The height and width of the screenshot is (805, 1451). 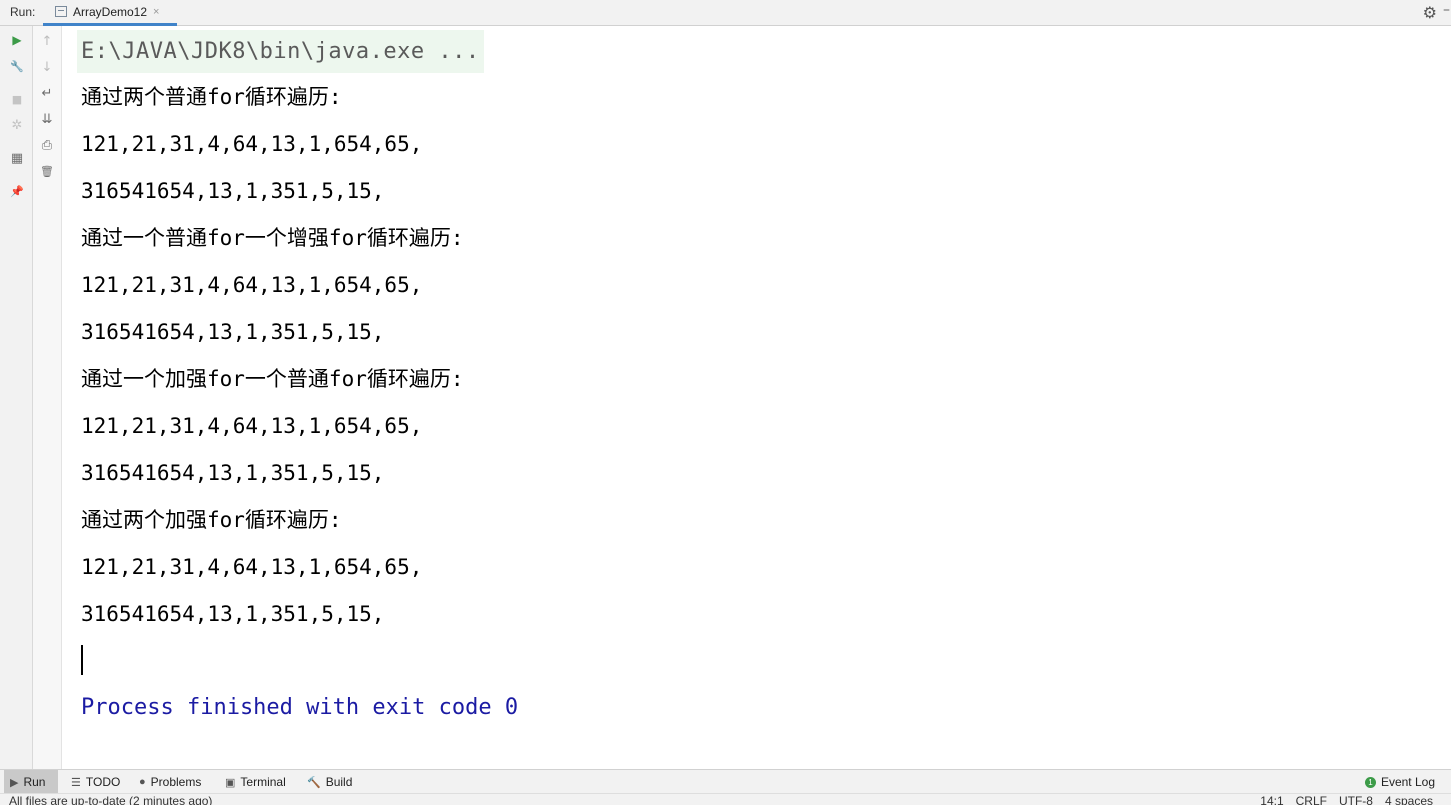 What do you see at coordinates (142, 782) in the screenshot?
I see `problems-icon: ●` at bounding box center [142, 782].